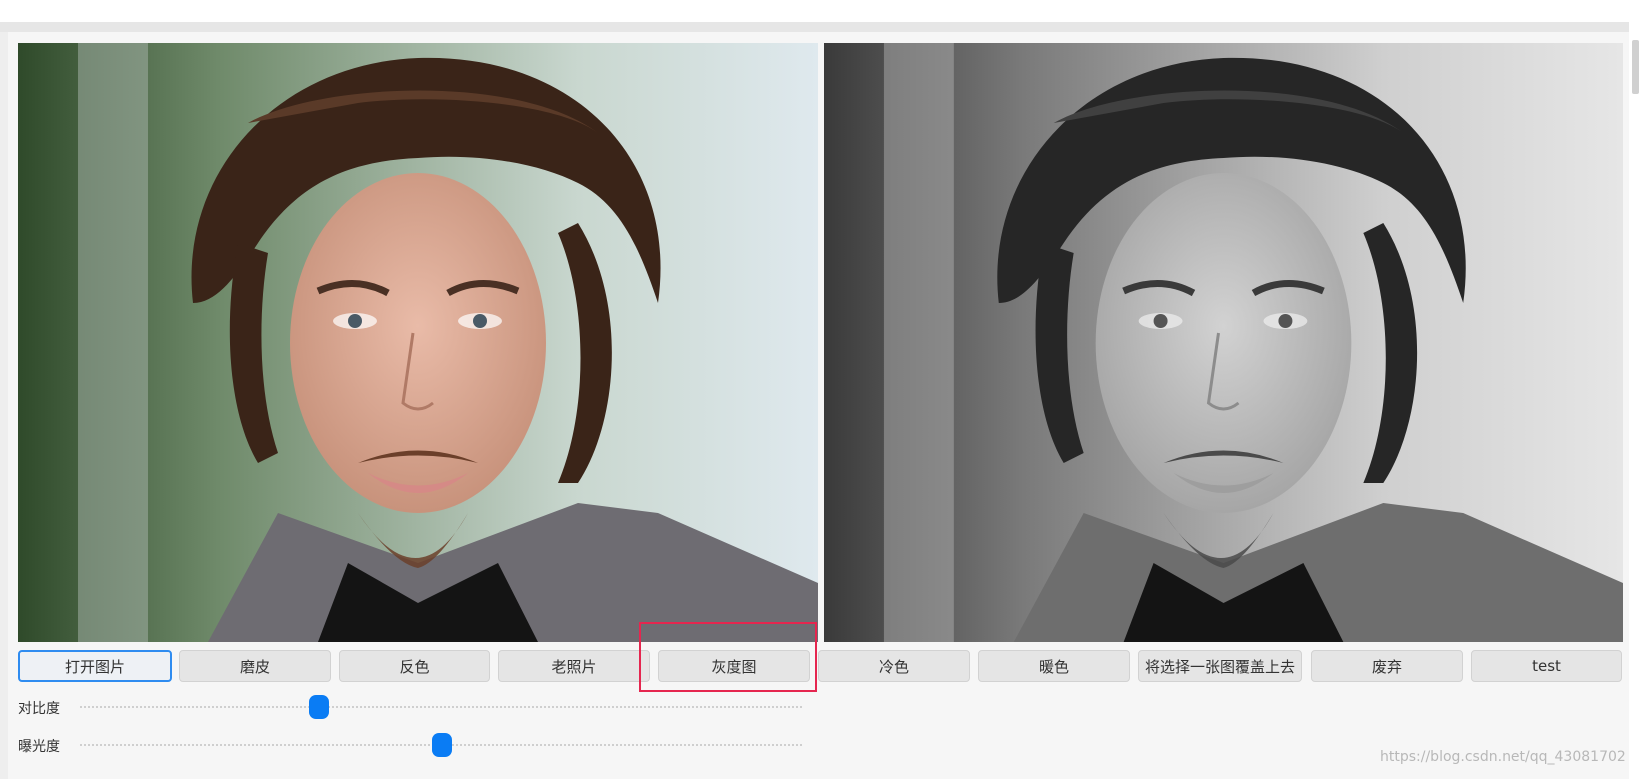  What do you see at coordinates (1387, 666) in the screenshot?
I see `discard-button: 废弃` at bounding box center [1387, 666].